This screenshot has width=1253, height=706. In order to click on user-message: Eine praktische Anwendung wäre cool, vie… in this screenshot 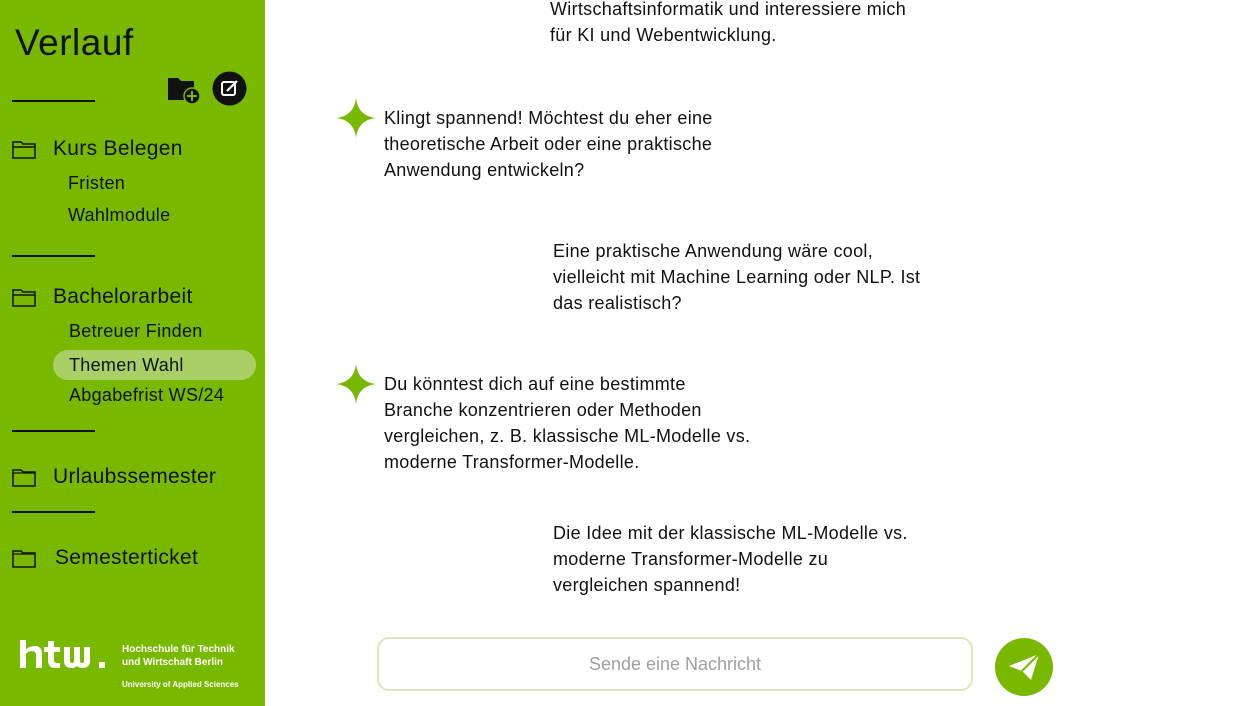, I will do `click(736, 277)`.